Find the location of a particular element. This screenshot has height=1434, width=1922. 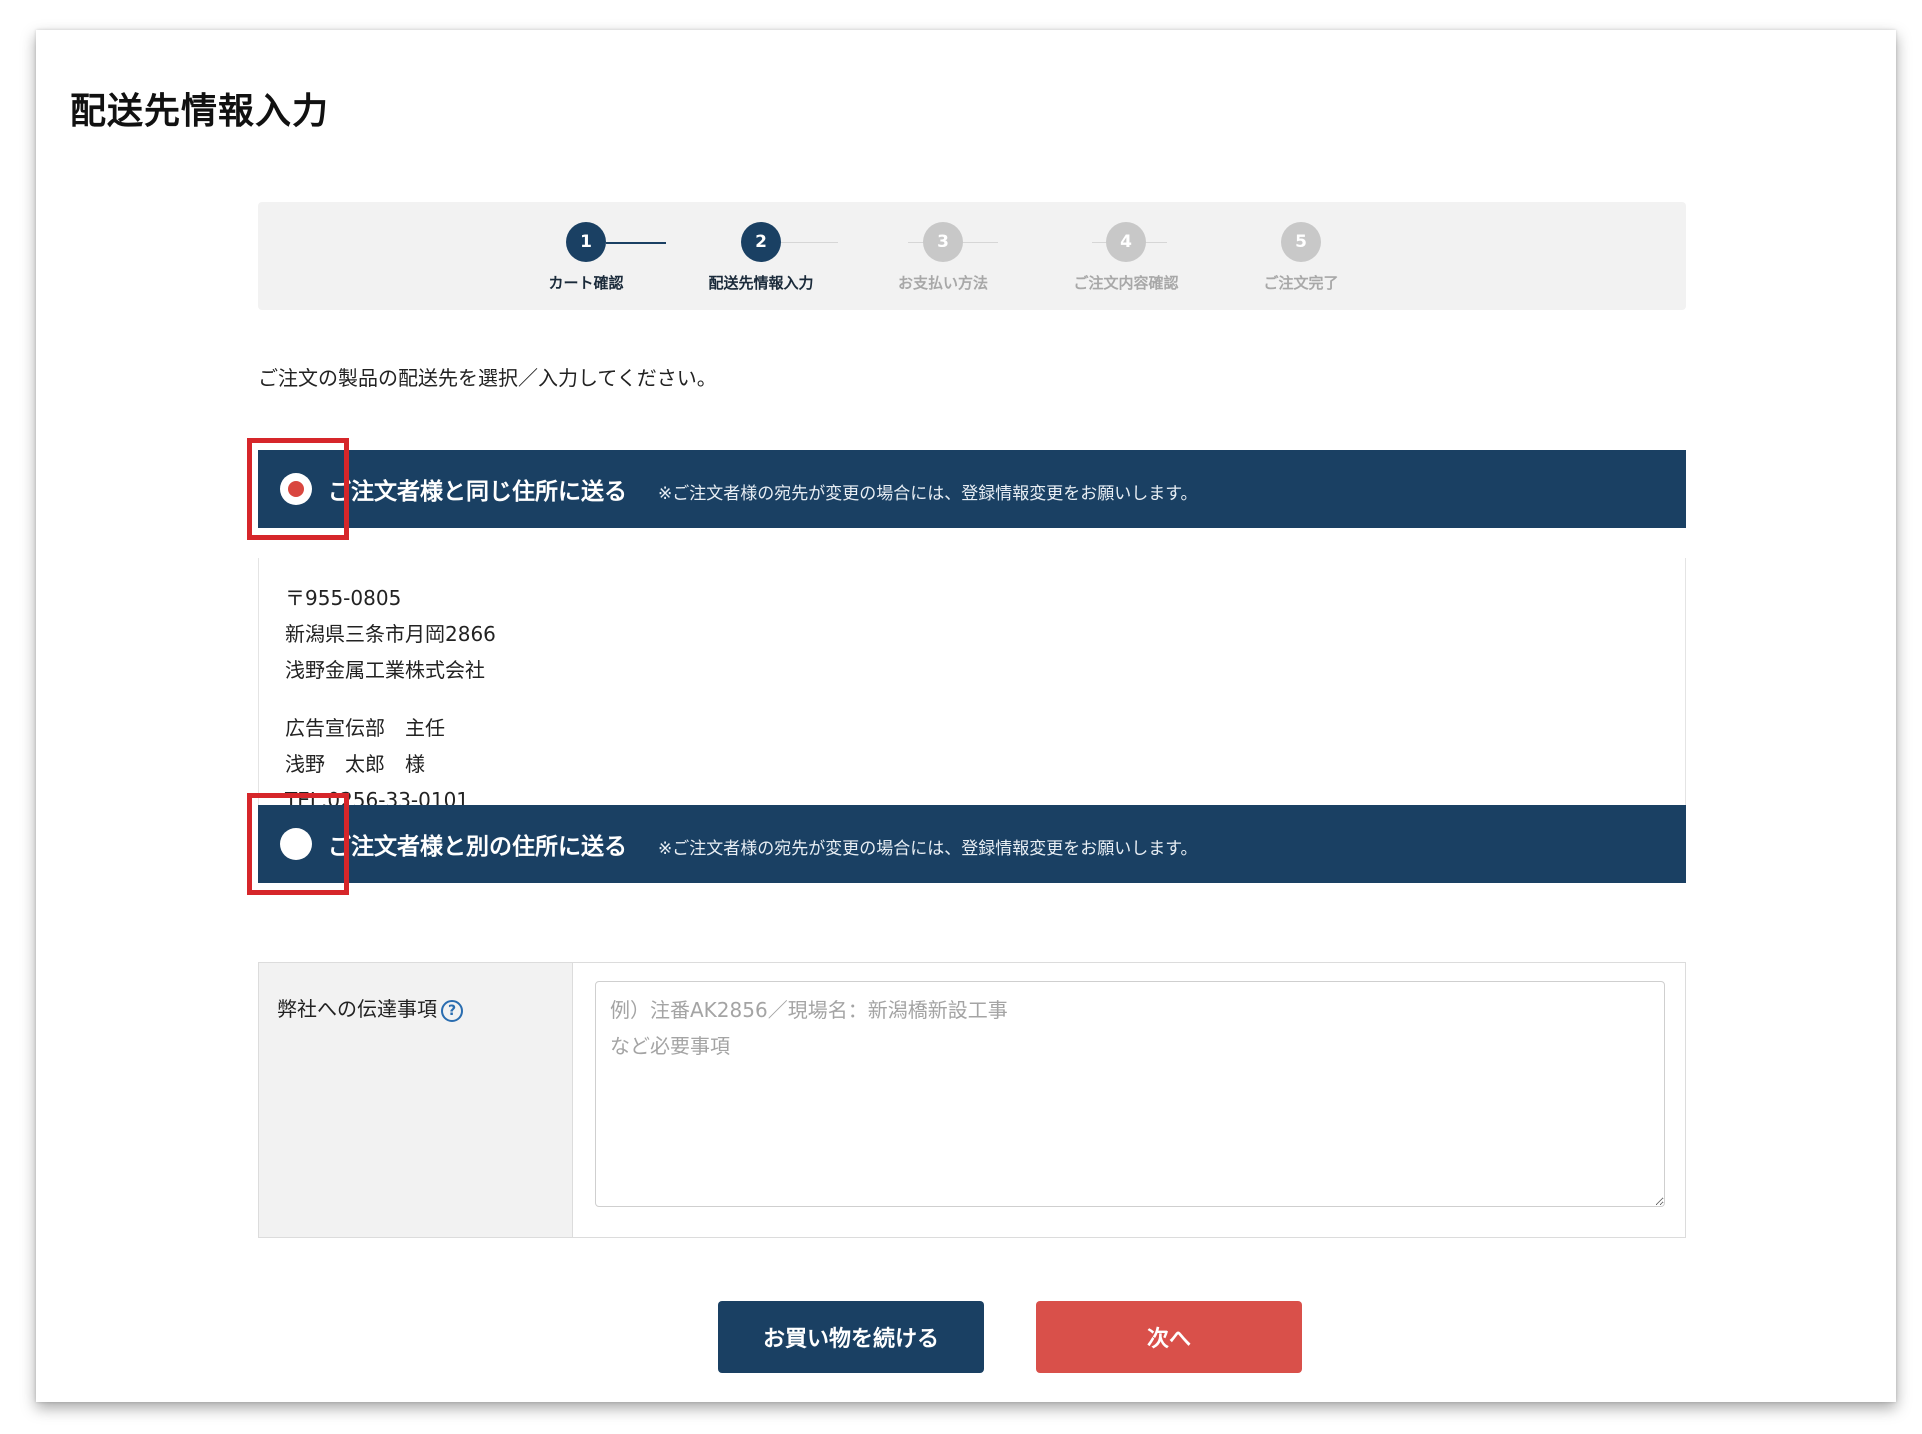

step-cart: 1 カート確認 is located at coordinates (586, 257).